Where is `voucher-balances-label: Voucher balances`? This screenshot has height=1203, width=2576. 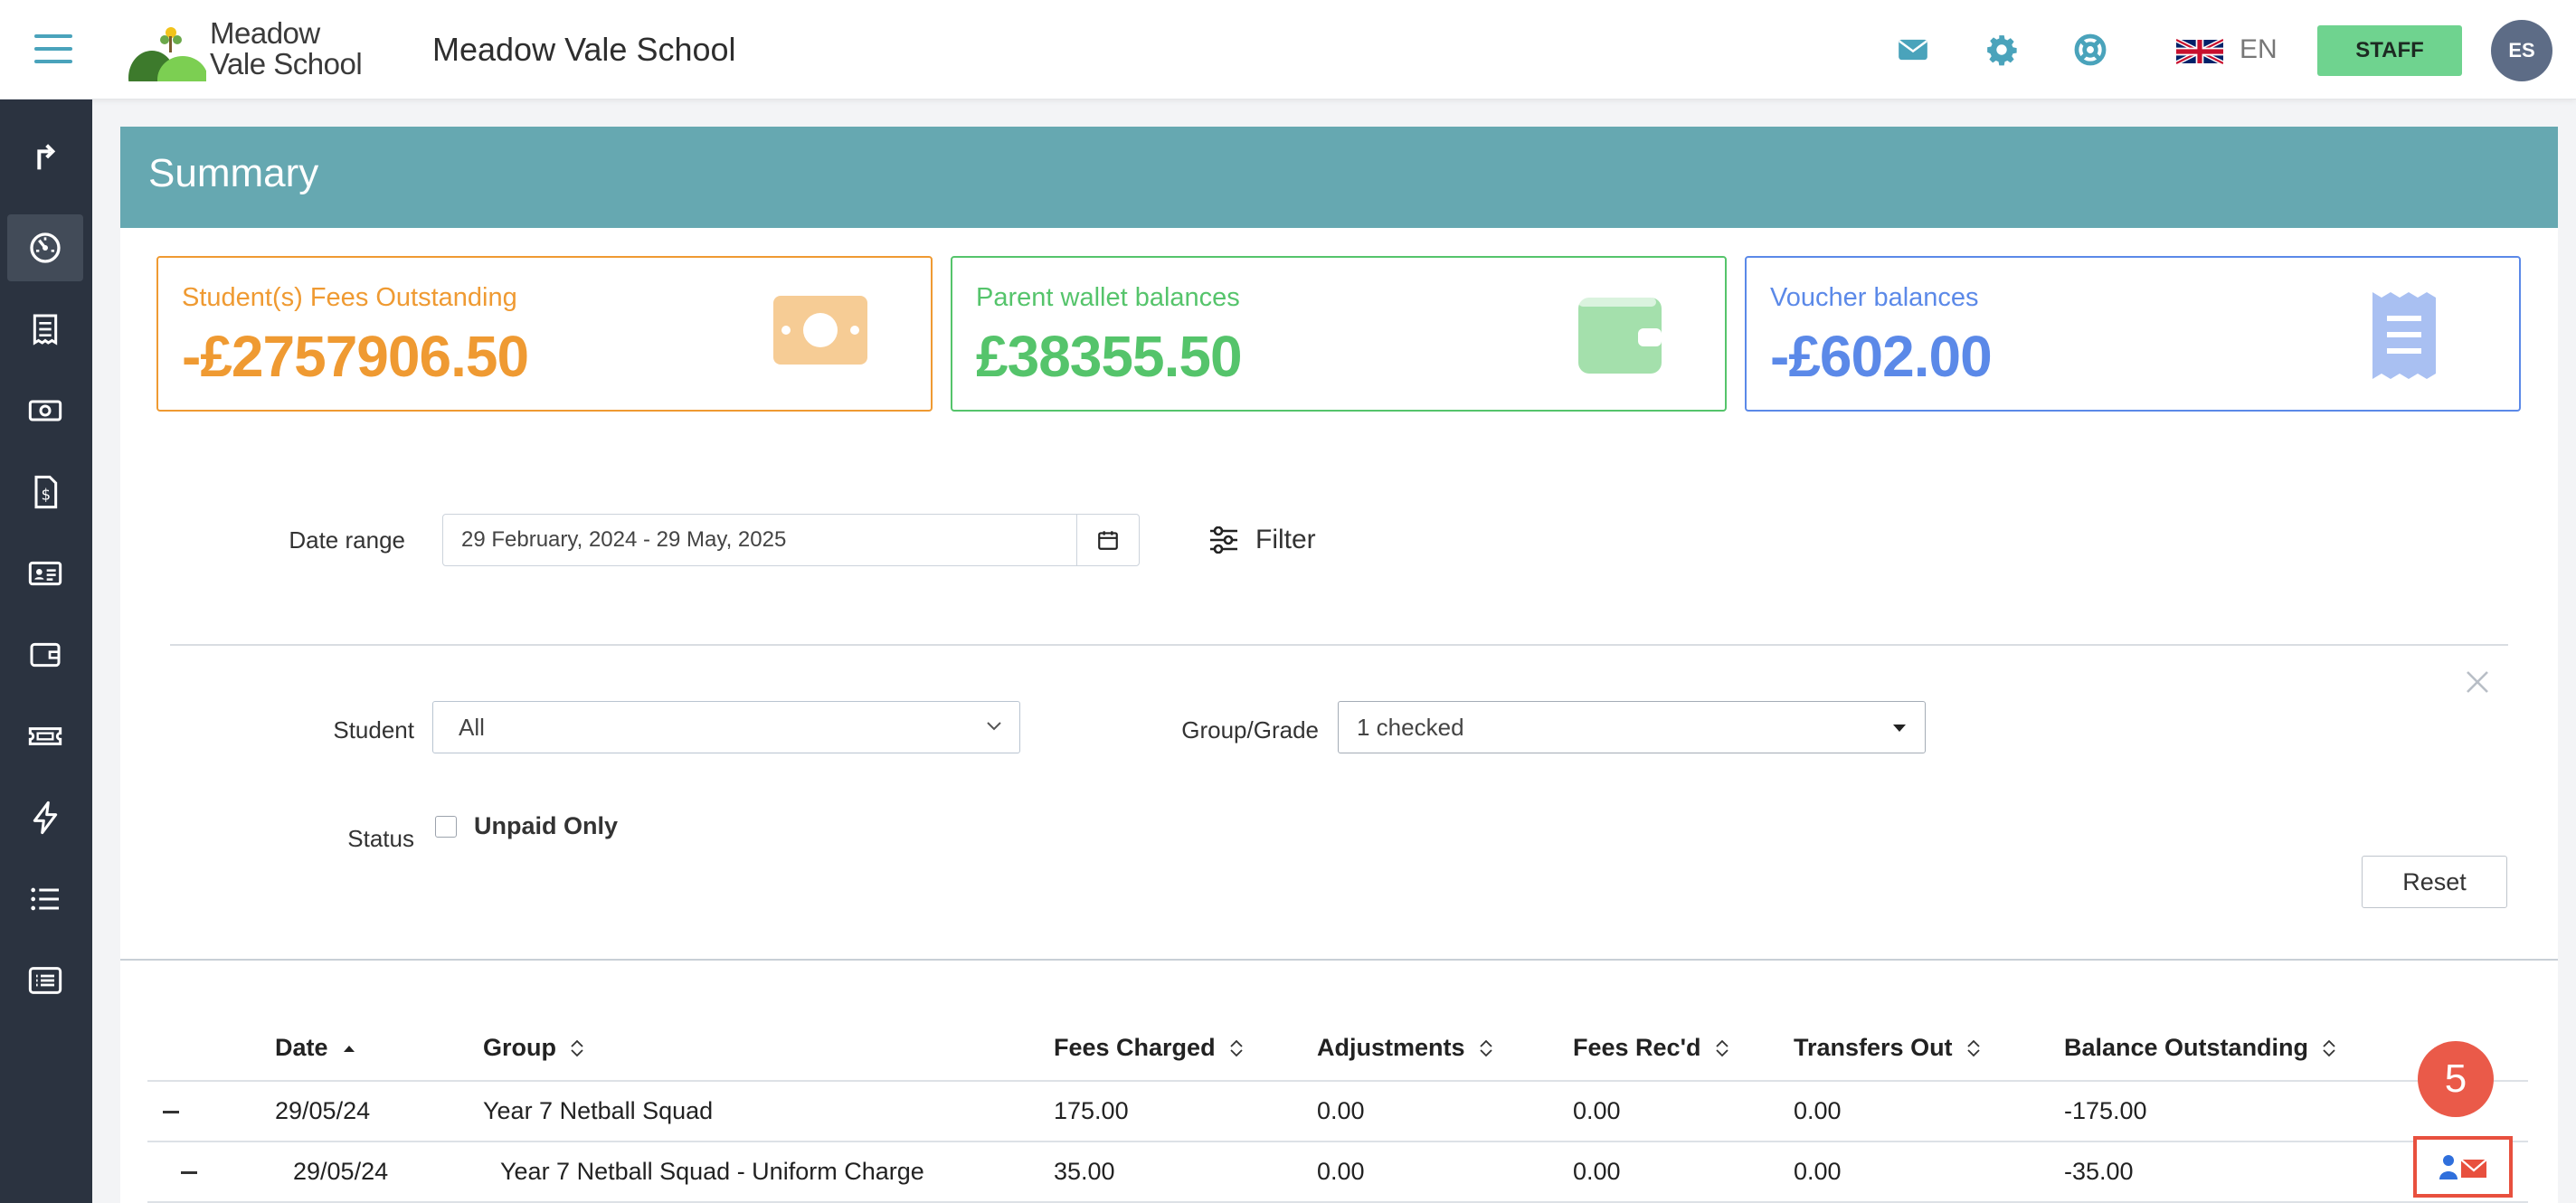
voucher-balances-label: Voucher balances is located at coordinates (1874, 297).